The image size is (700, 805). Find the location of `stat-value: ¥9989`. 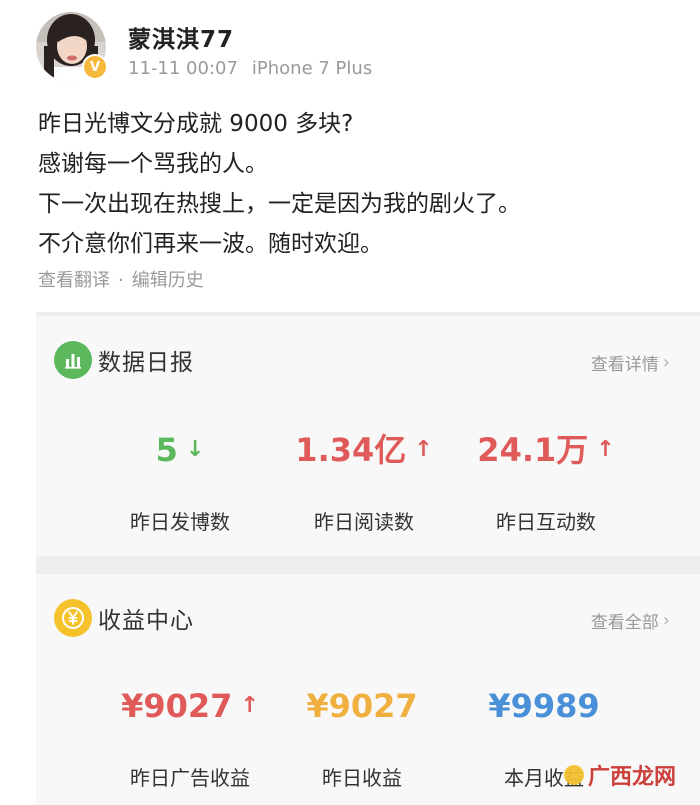

stat-value: ¥9989 is located at coordinates (544, 706).